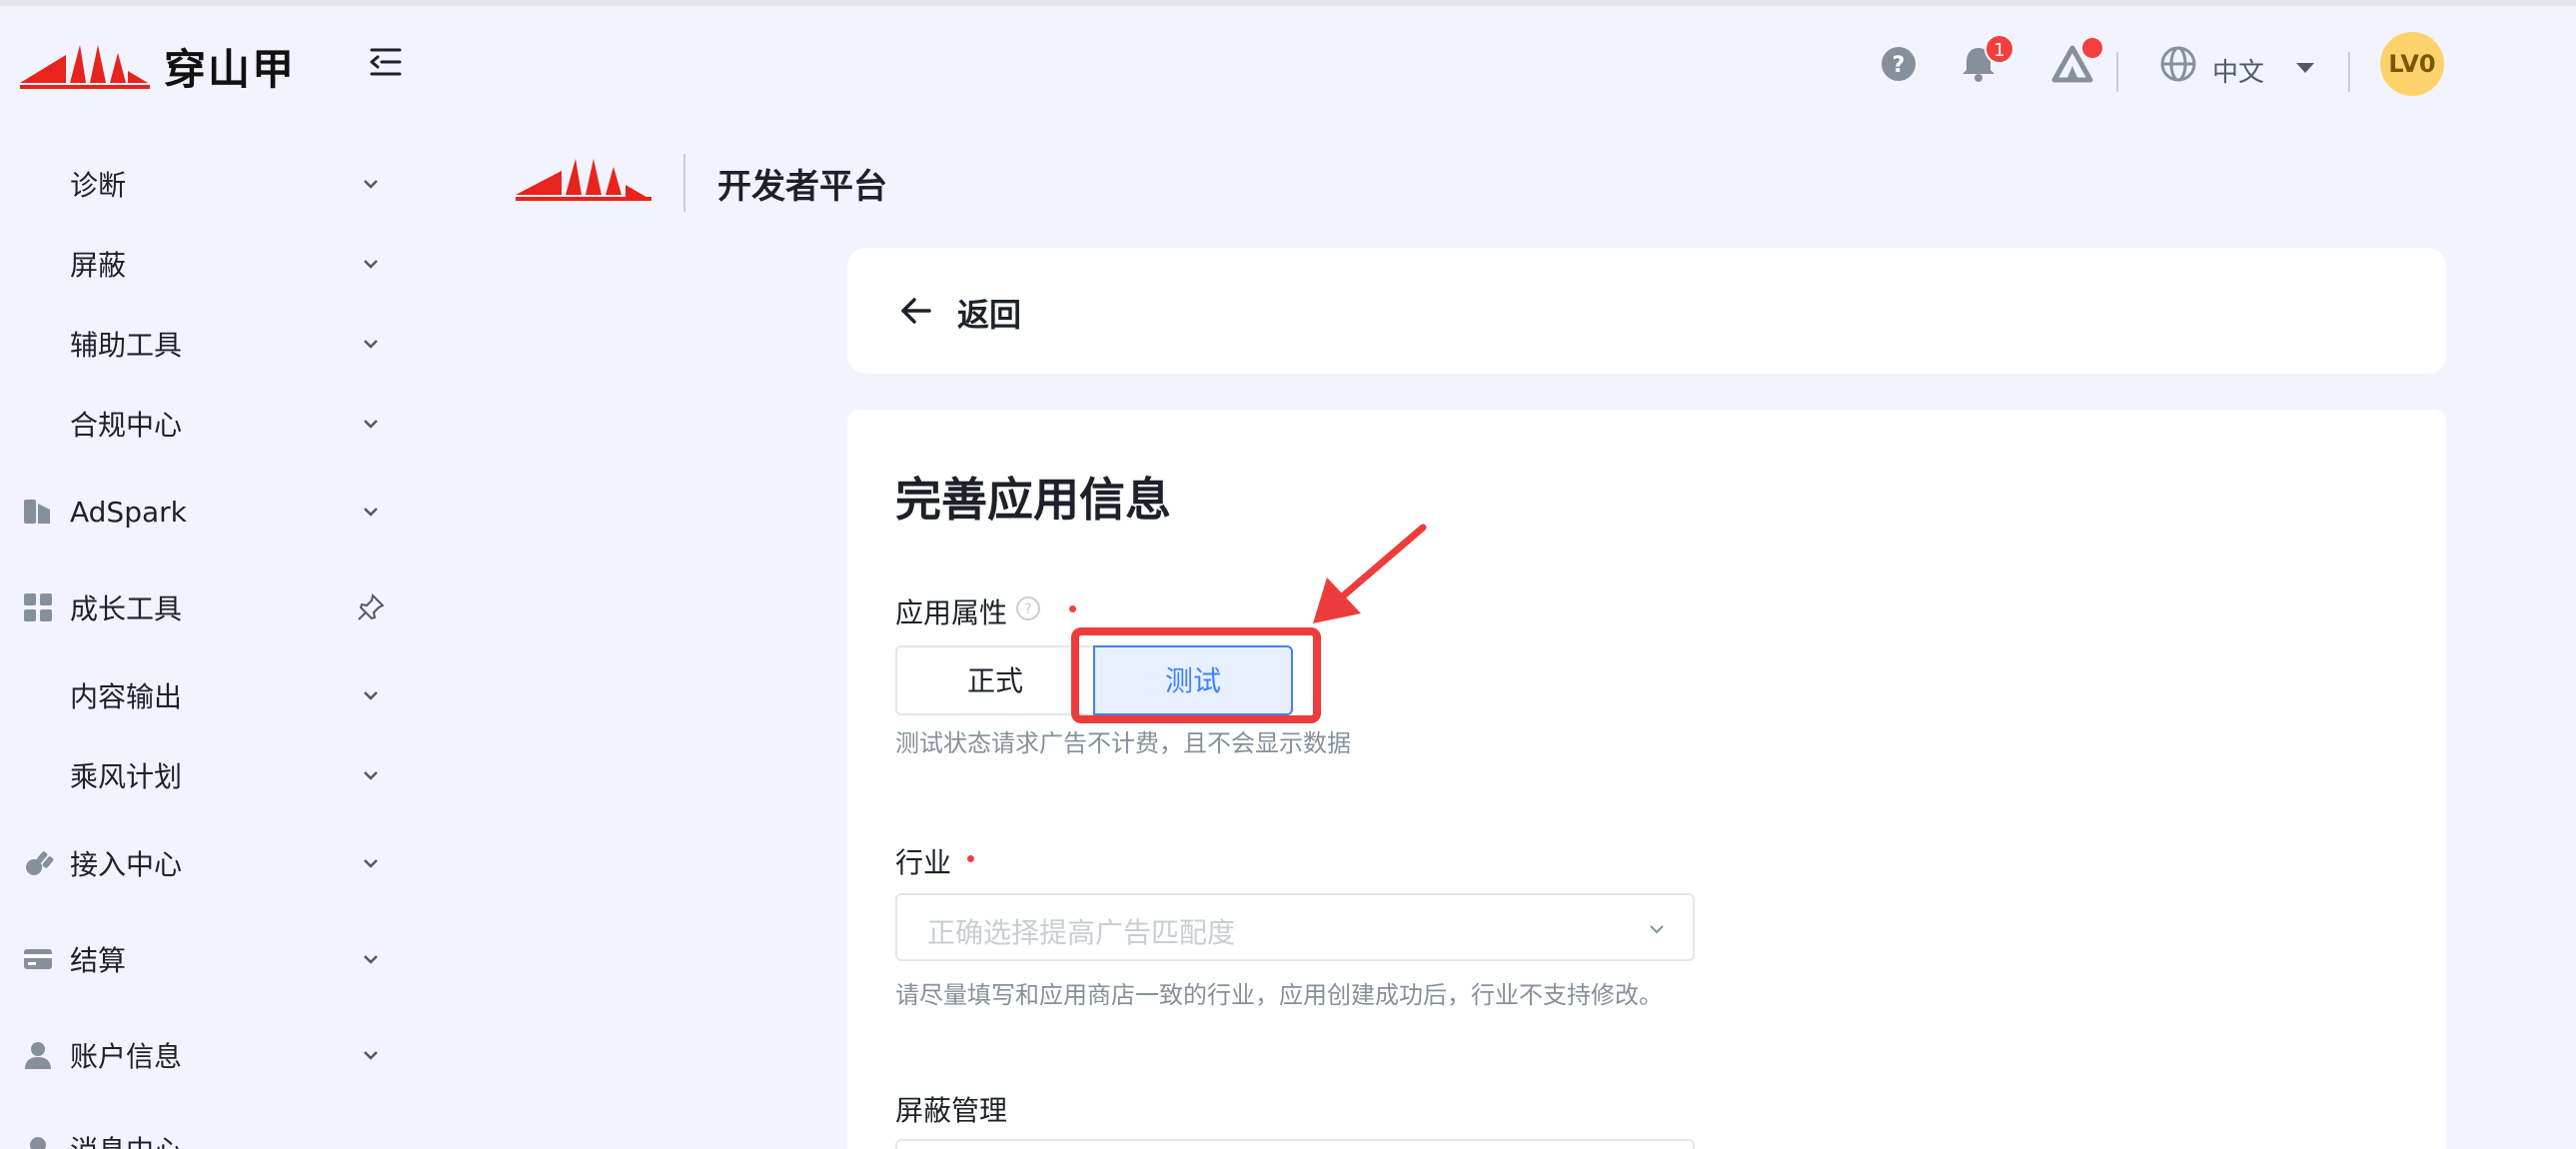 This screenshot has width=2576, height=1149. Describe the element at coordinates (1646, 311) in the screenshot. I see `back-card: 返回` at that location.